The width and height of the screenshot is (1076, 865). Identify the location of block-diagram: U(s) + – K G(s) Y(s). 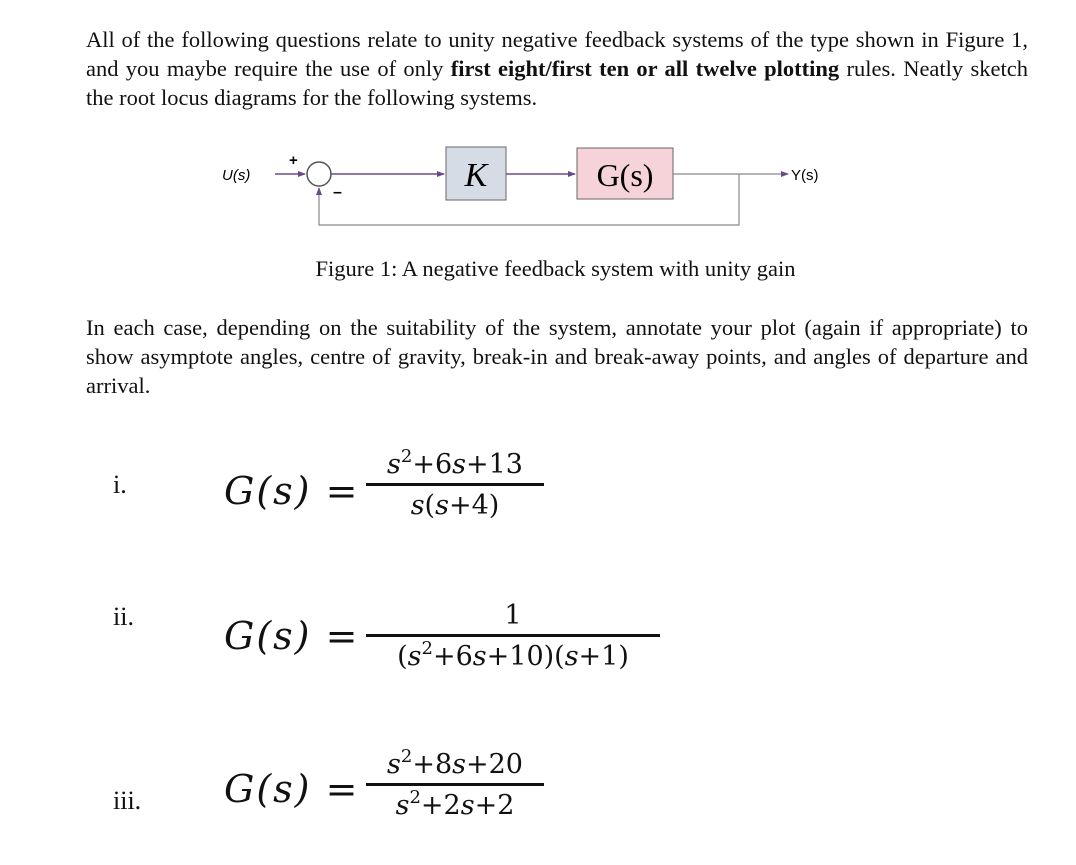
(520, 186).